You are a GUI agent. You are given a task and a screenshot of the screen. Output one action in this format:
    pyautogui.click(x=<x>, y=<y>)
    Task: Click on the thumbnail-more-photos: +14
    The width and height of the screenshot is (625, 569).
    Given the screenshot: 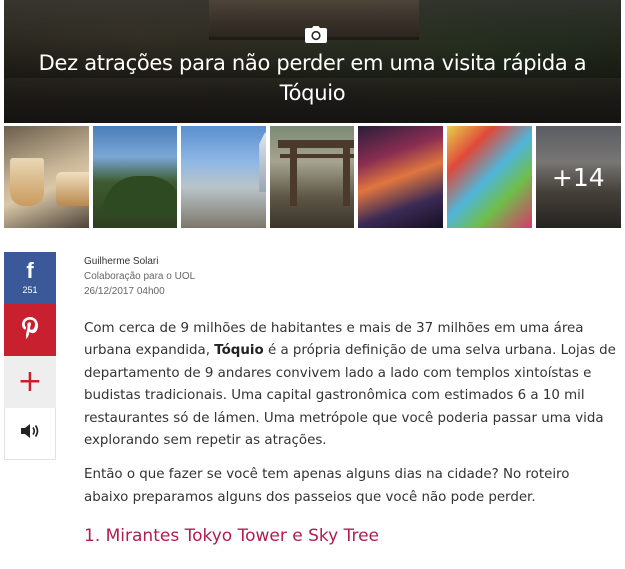 What is the action you would take?
    pyautogui.click(x=578, y=177)
    